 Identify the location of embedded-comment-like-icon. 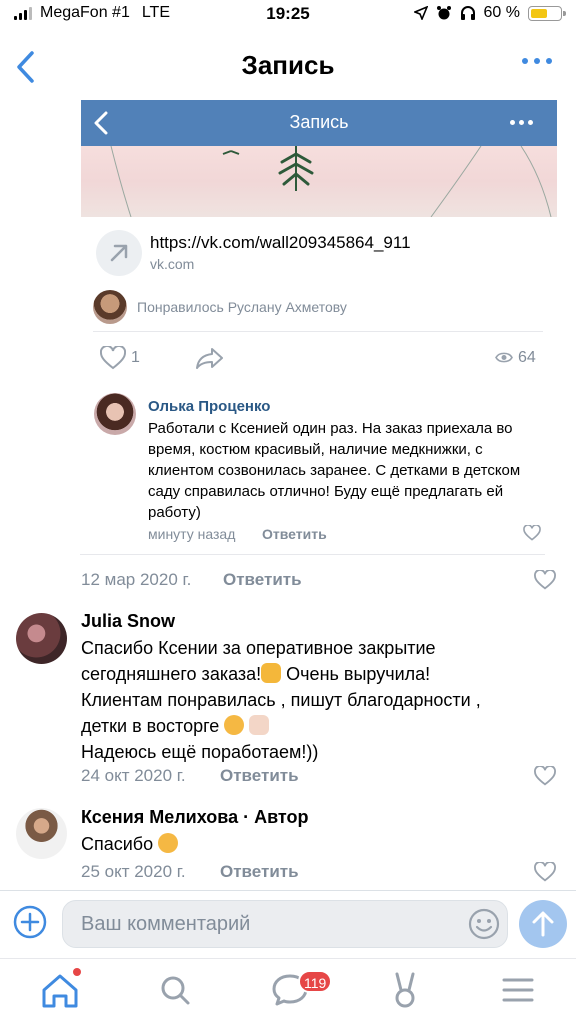
(532, 533).